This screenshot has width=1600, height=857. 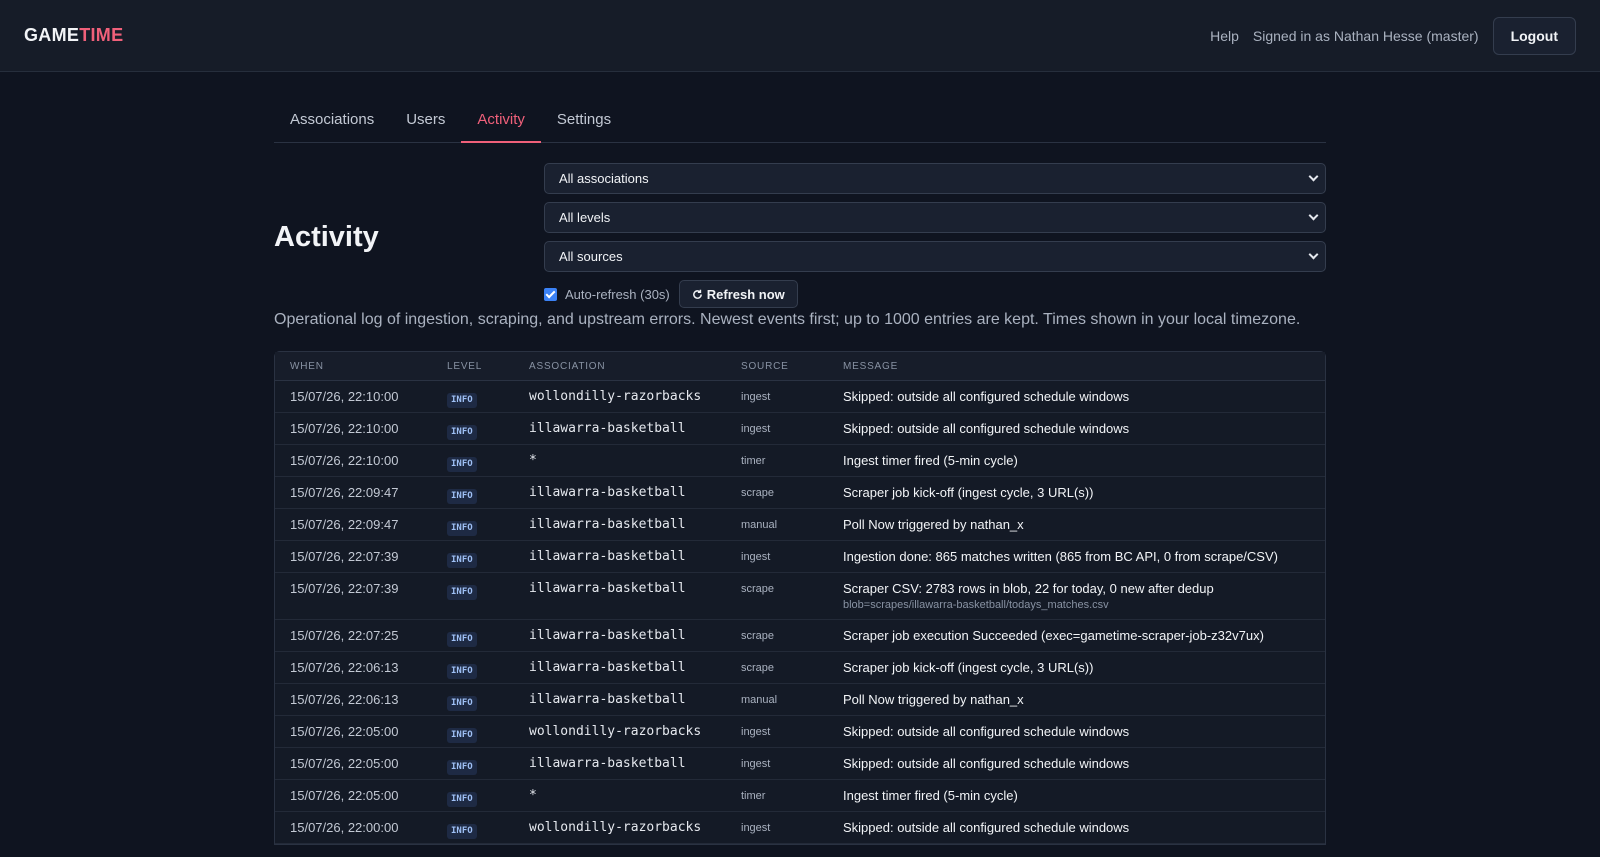 What do you see at coordinates (52, 35) in the screenshot?
I see `brand-part-1: GAME` at bounding box center [52, 35].